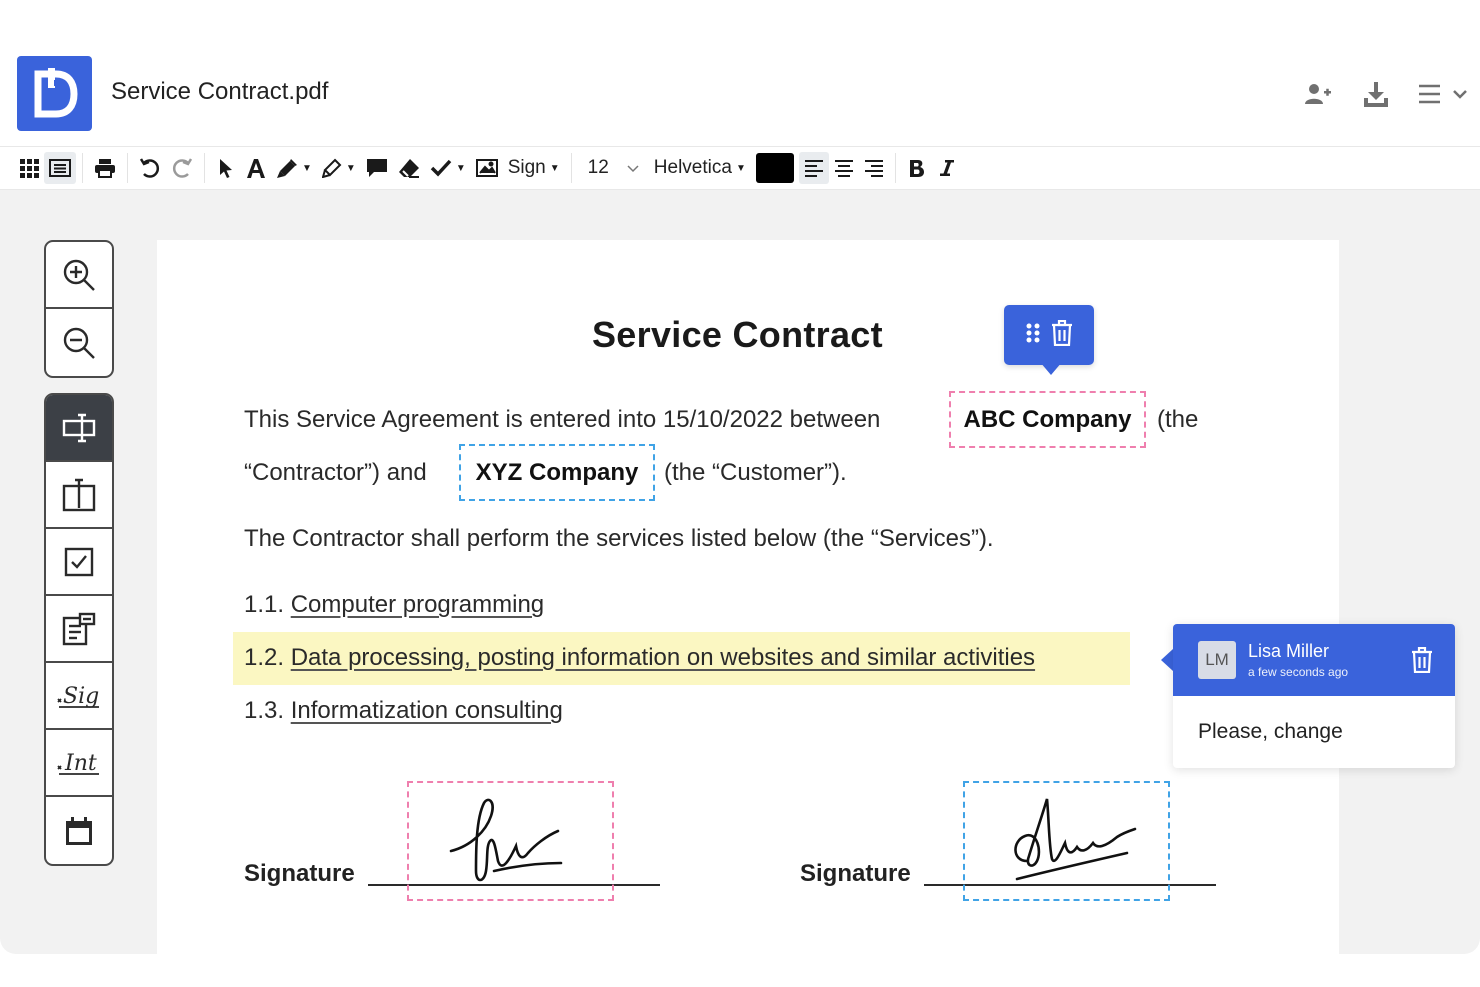 The image size is (1480, 987). I want to click on agreement-text-line2-suffix: (the “Customer”)., so click(755, 472).